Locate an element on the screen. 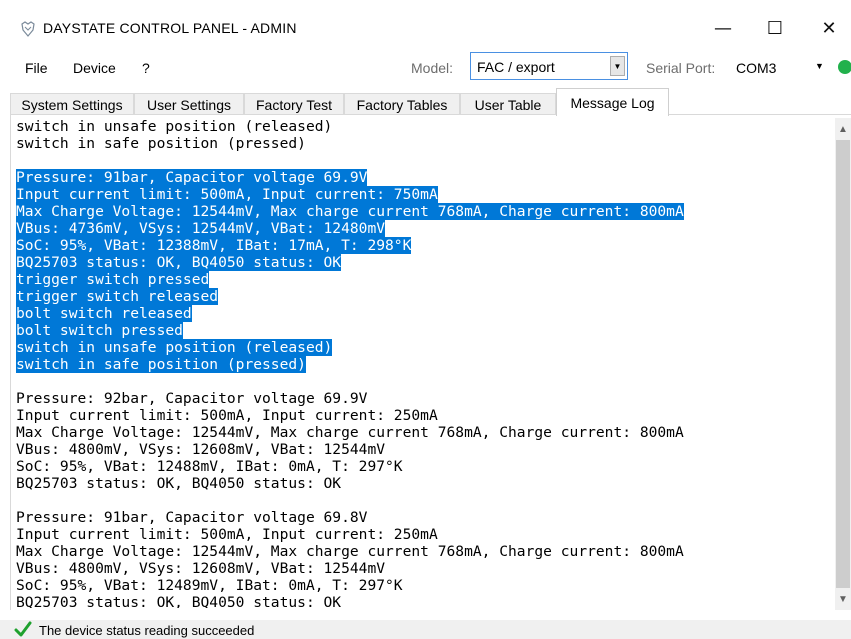 Image resolution: width=851 pixels, height=639 pixels. log-line-text: bolt switch released is located at coordinates (104, 313).